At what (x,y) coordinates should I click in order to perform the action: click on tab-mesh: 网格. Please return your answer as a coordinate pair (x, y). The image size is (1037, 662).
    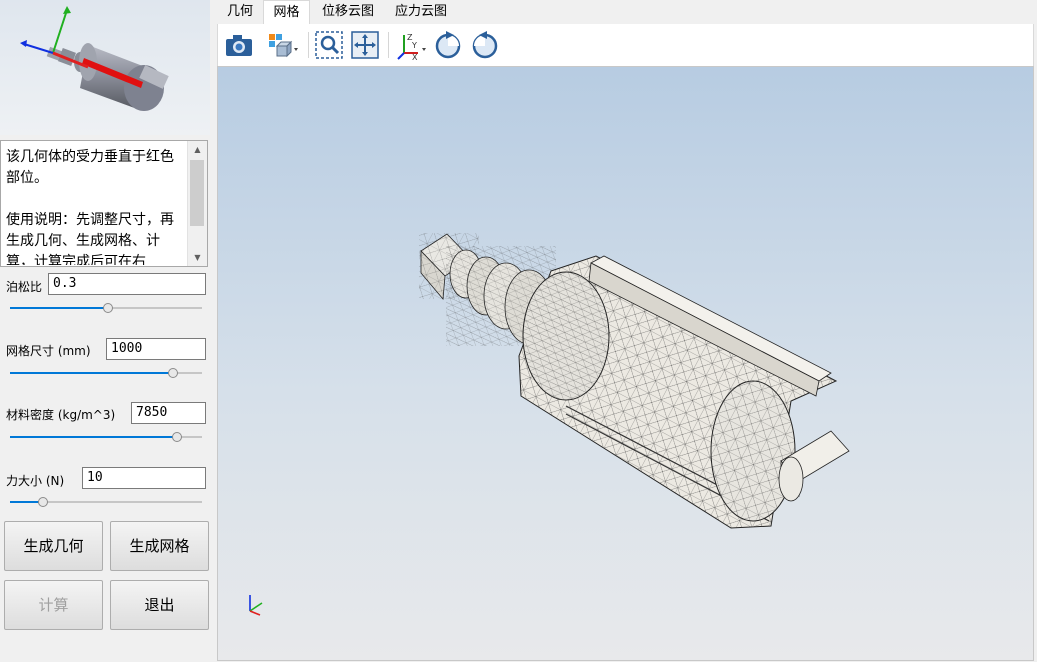
    Looking at the image, I should click on (286, 12).